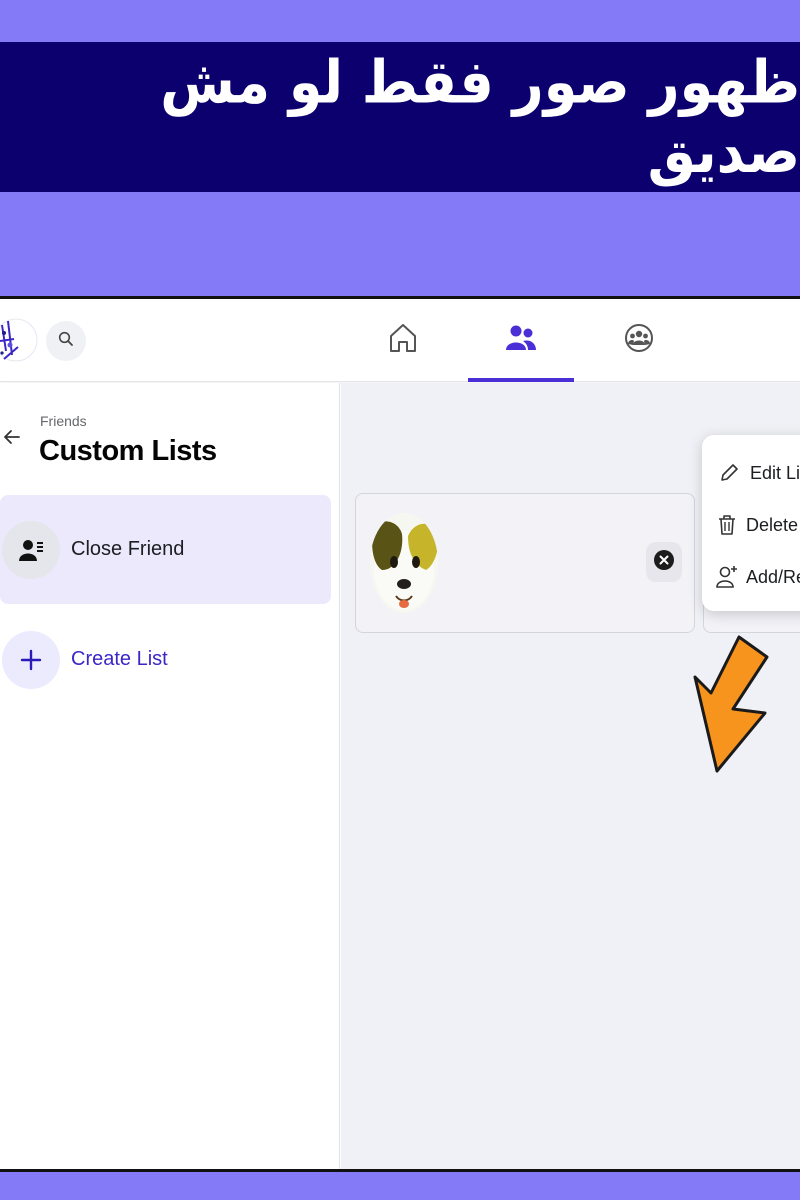  Describe the element at coordinates (31, 659) in the screenshot. I see `plus-icon` at that location.